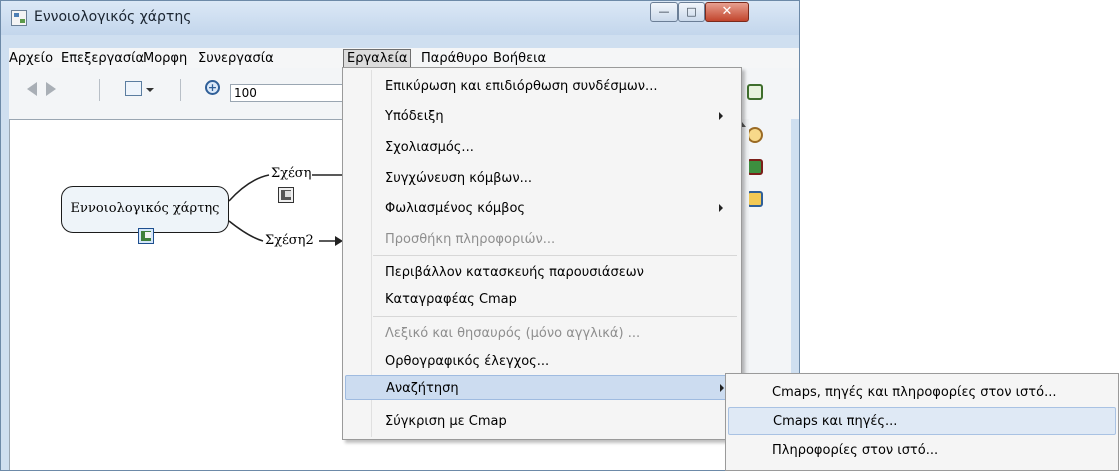 The height and width of the screenshot is (471, 1119). I want to click on menu-item-compare-cmap: Σύγκριση με Cmap, so click(542, 421).